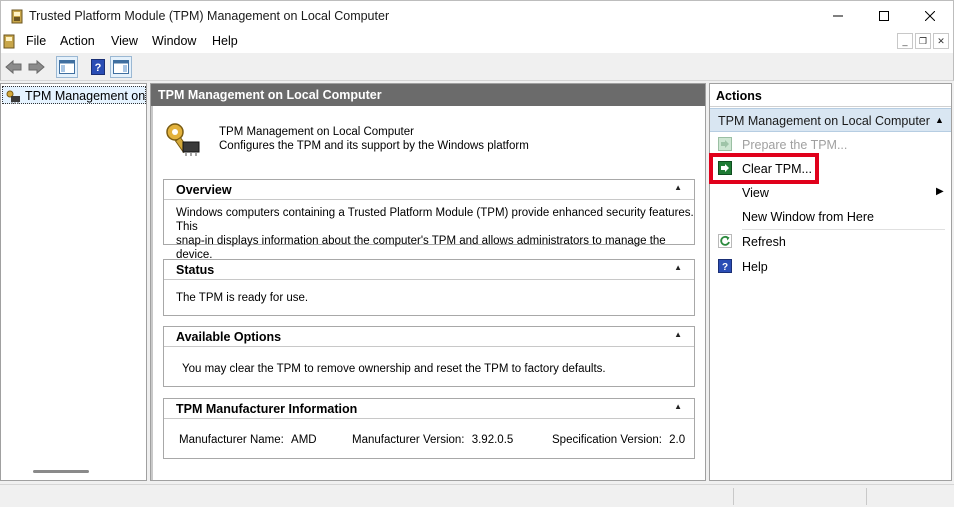 The image size is (954, 507). I want to click on tree-node-label: TPM Management on Local Computer, so click(85, 96).